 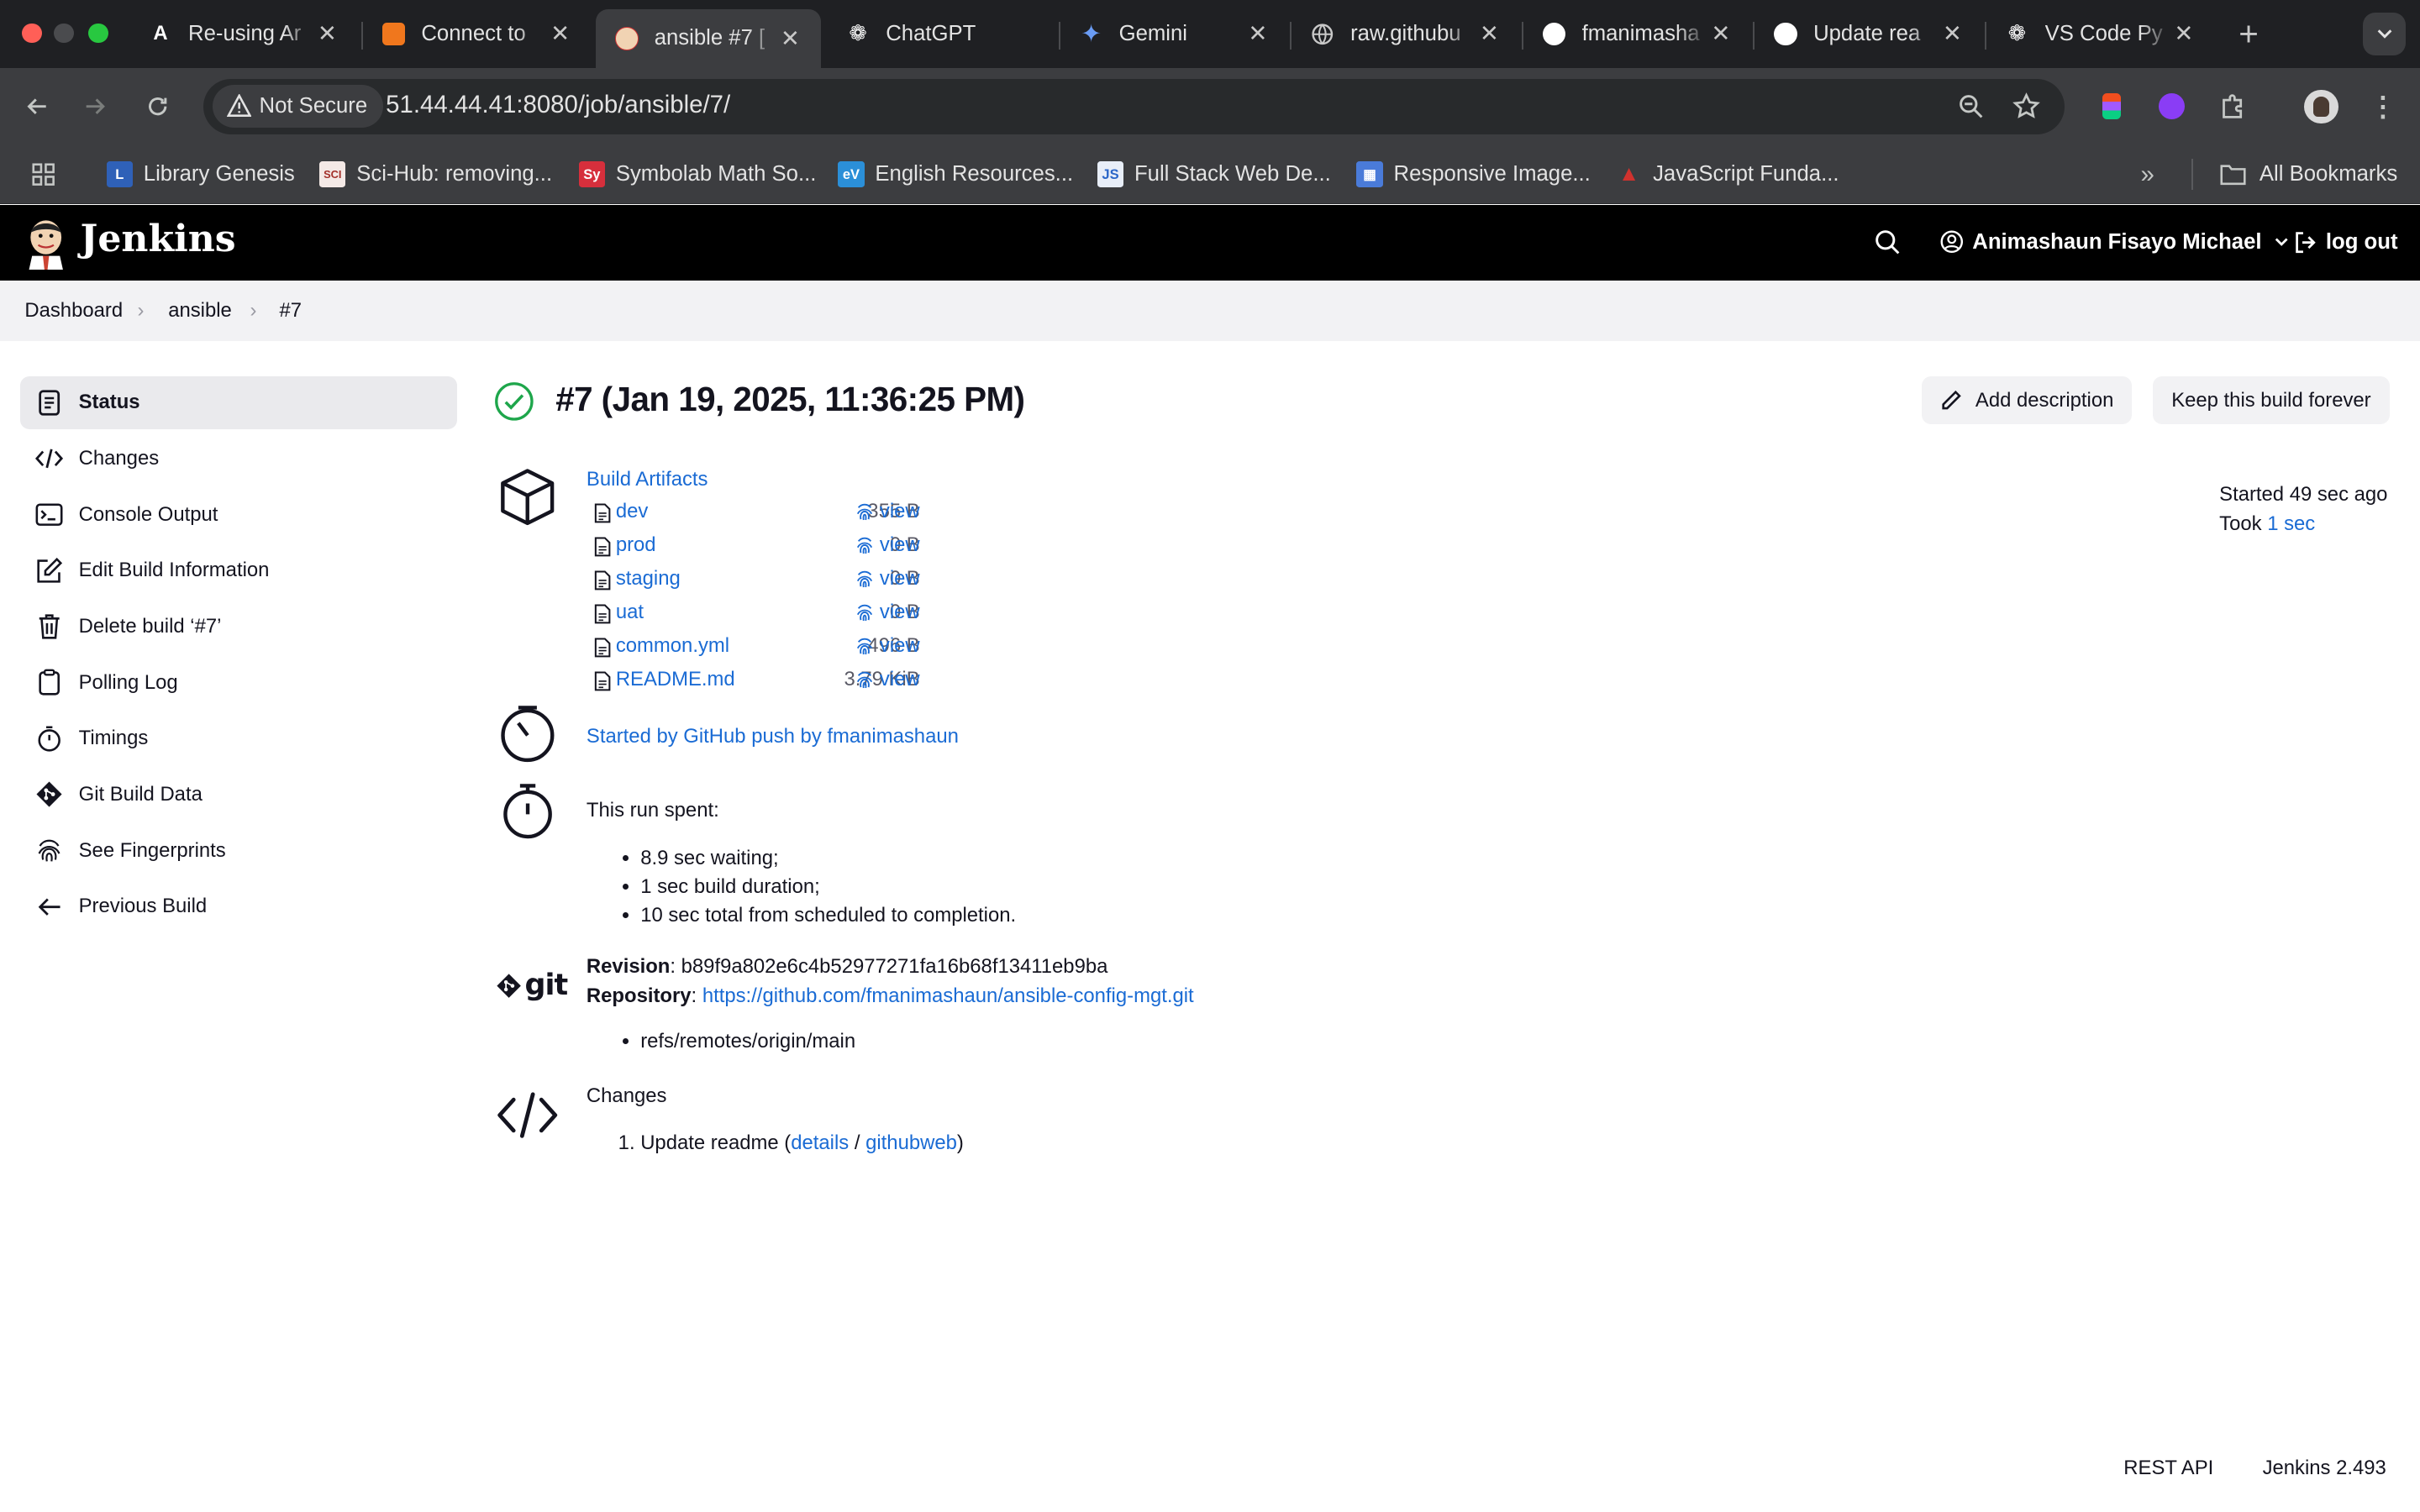 I want to click on artifact-name-link: staging, so click(x=648, y=579).